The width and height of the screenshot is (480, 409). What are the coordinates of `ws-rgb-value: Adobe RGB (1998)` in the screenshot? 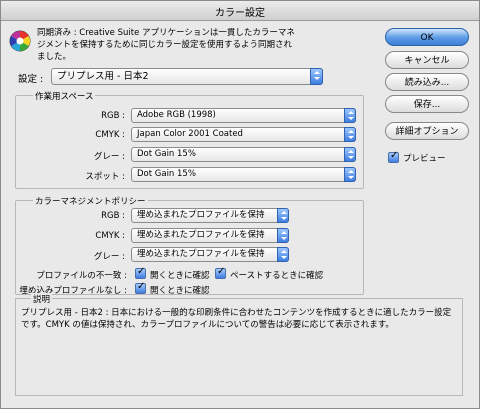 It's located at (176, 115).